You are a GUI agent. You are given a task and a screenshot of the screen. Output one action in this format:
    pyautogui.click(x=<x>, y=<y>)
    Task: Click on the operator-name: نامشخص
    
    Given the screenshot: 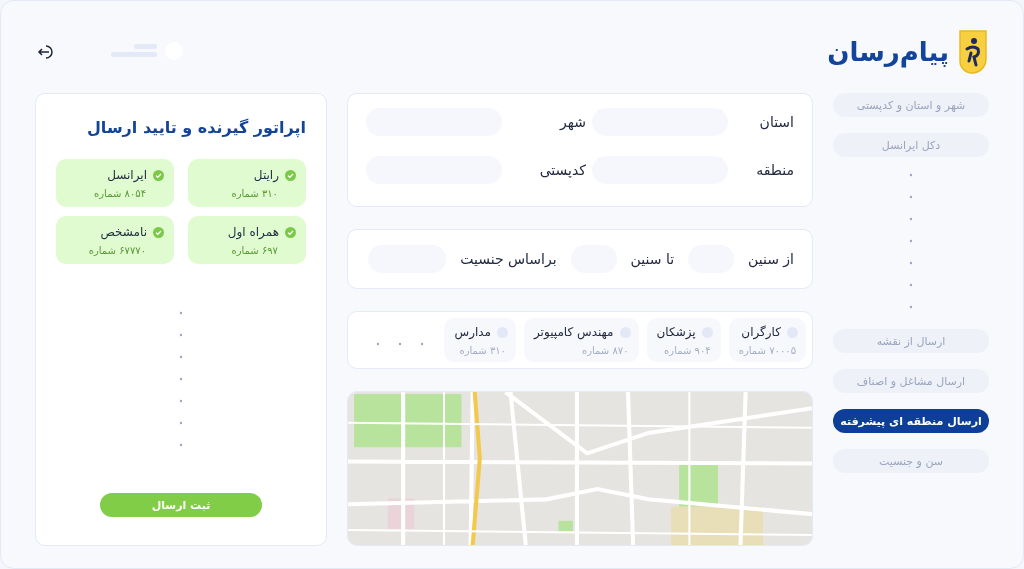 What is the action you would take?
    pyautogui.click(x=123, y=232)
    